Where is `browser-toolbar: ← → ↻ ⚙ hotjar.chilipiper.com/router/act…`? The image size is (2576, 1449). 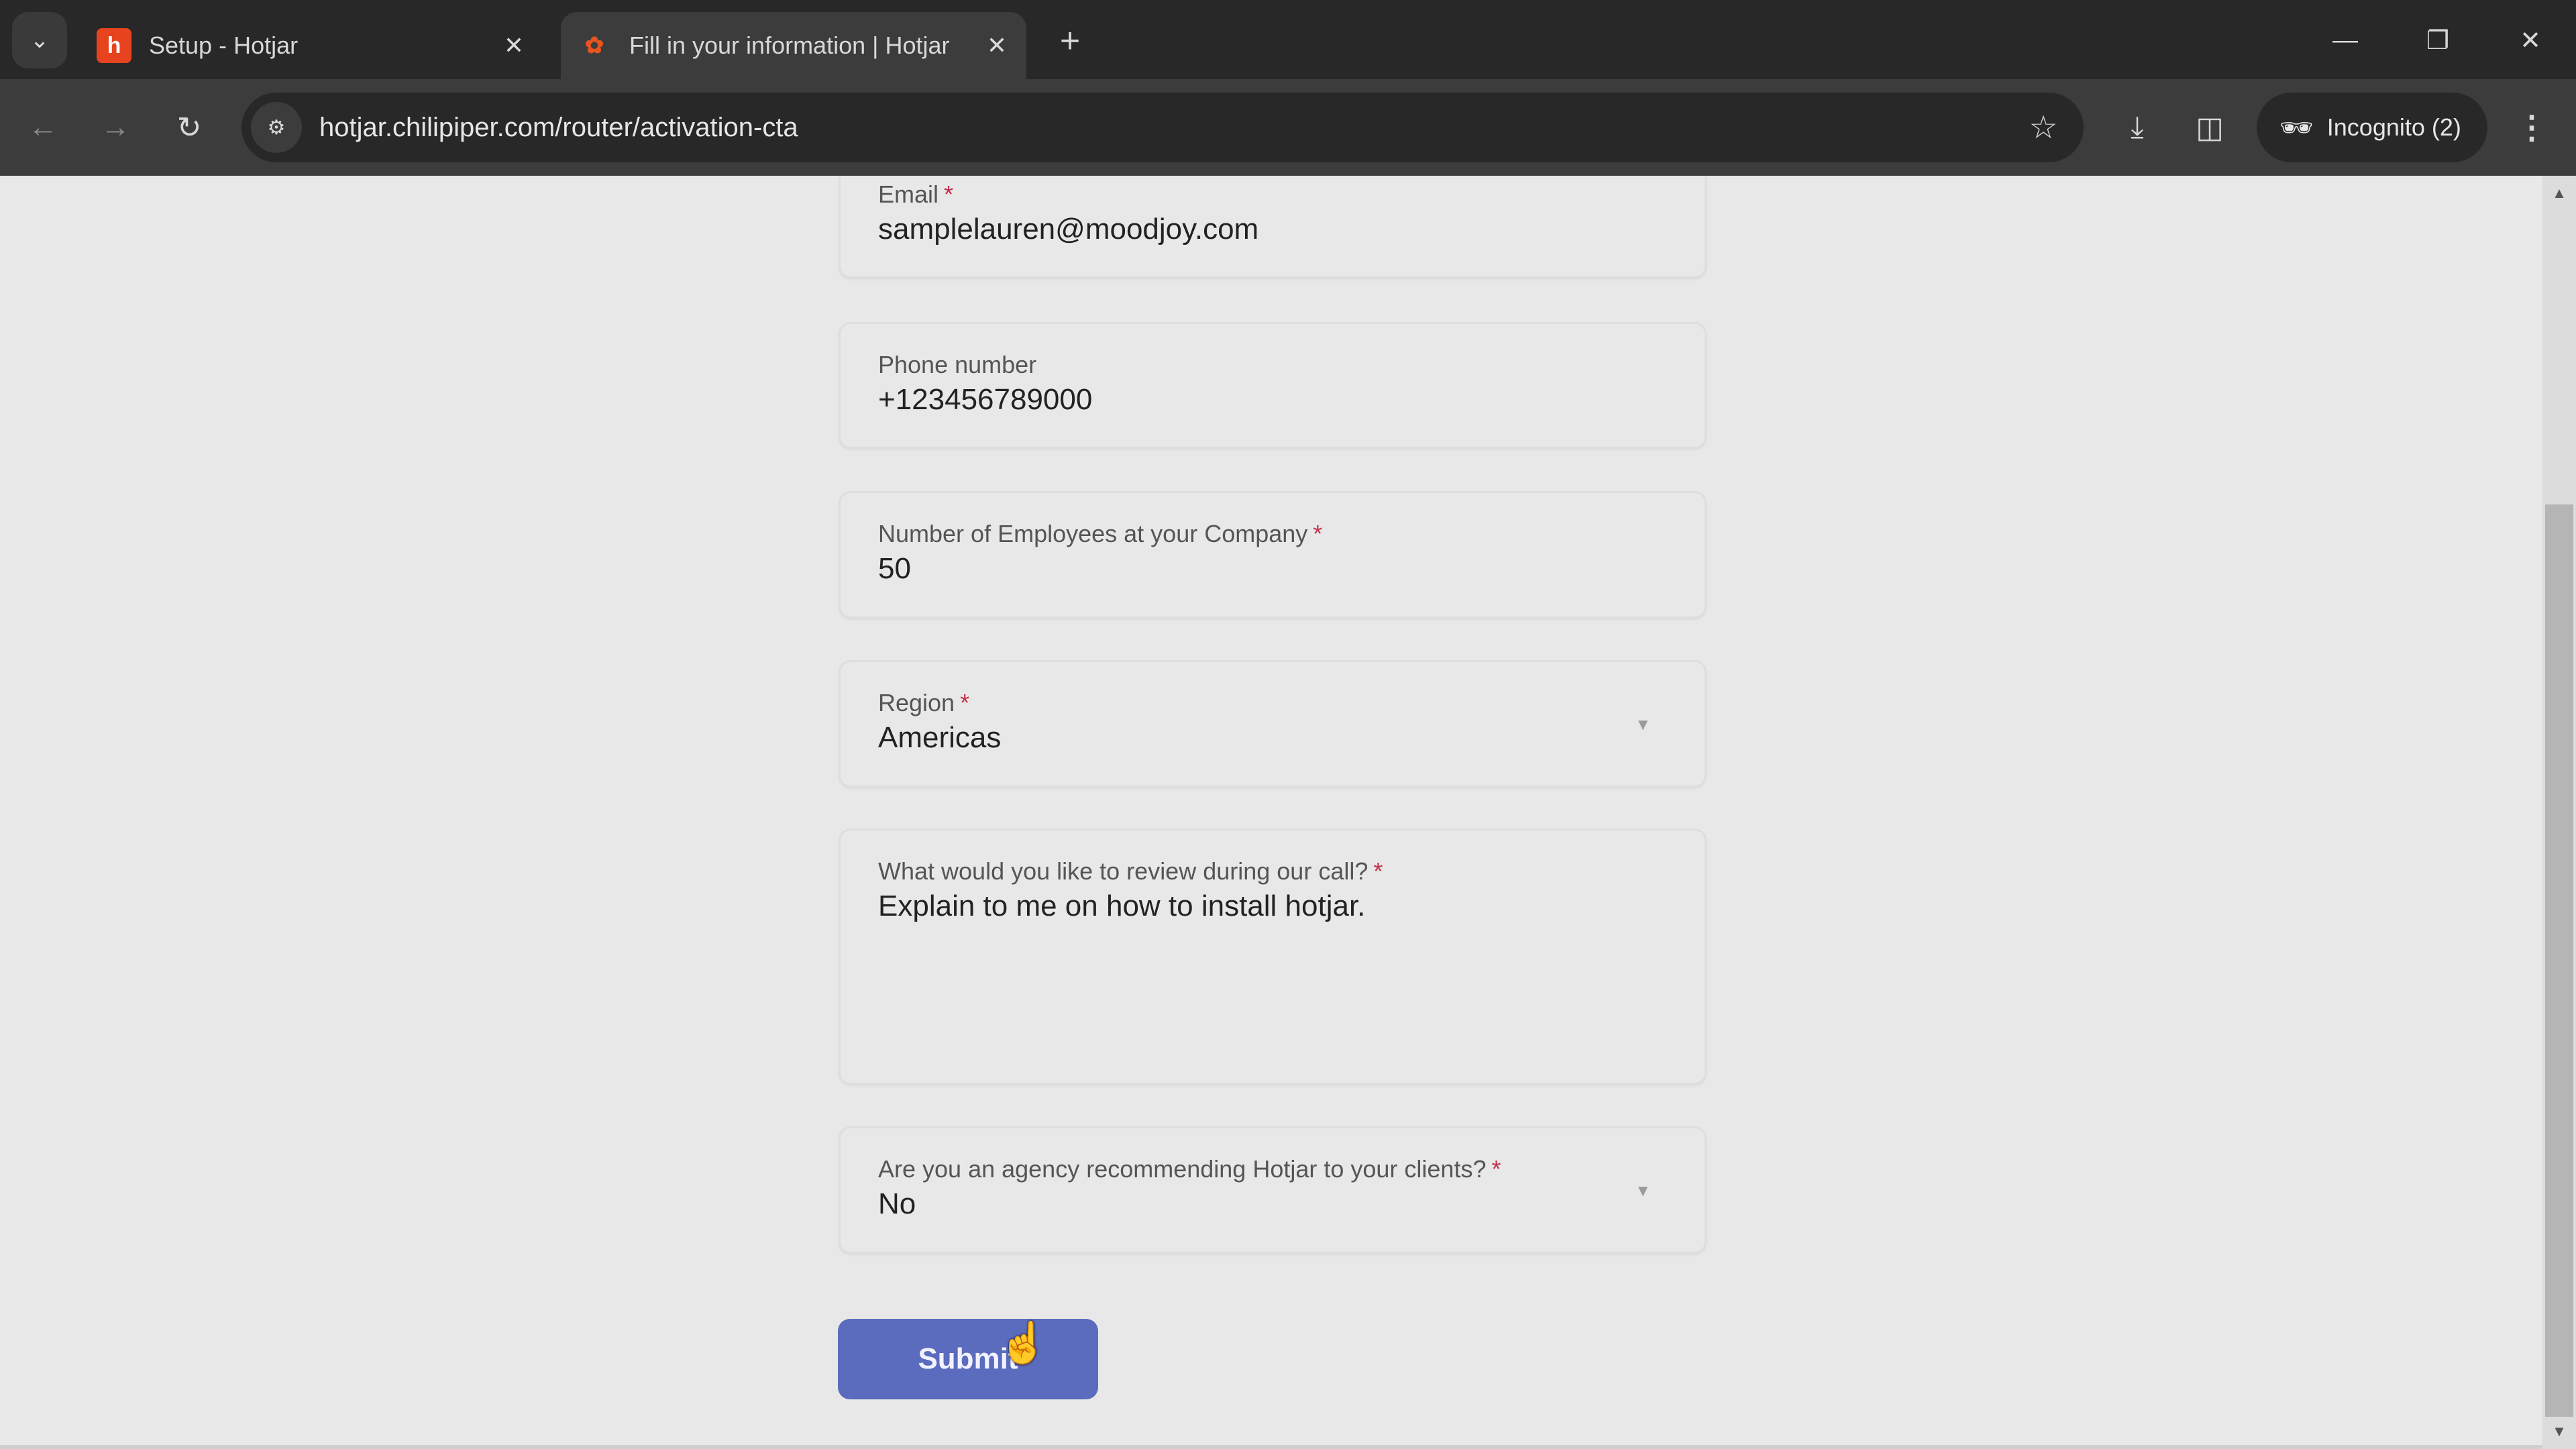 browser-toolbar: ← → ↻ ⚙ hotjar.chilipiper.com/router/act… is located at coordinates (1288, 127).